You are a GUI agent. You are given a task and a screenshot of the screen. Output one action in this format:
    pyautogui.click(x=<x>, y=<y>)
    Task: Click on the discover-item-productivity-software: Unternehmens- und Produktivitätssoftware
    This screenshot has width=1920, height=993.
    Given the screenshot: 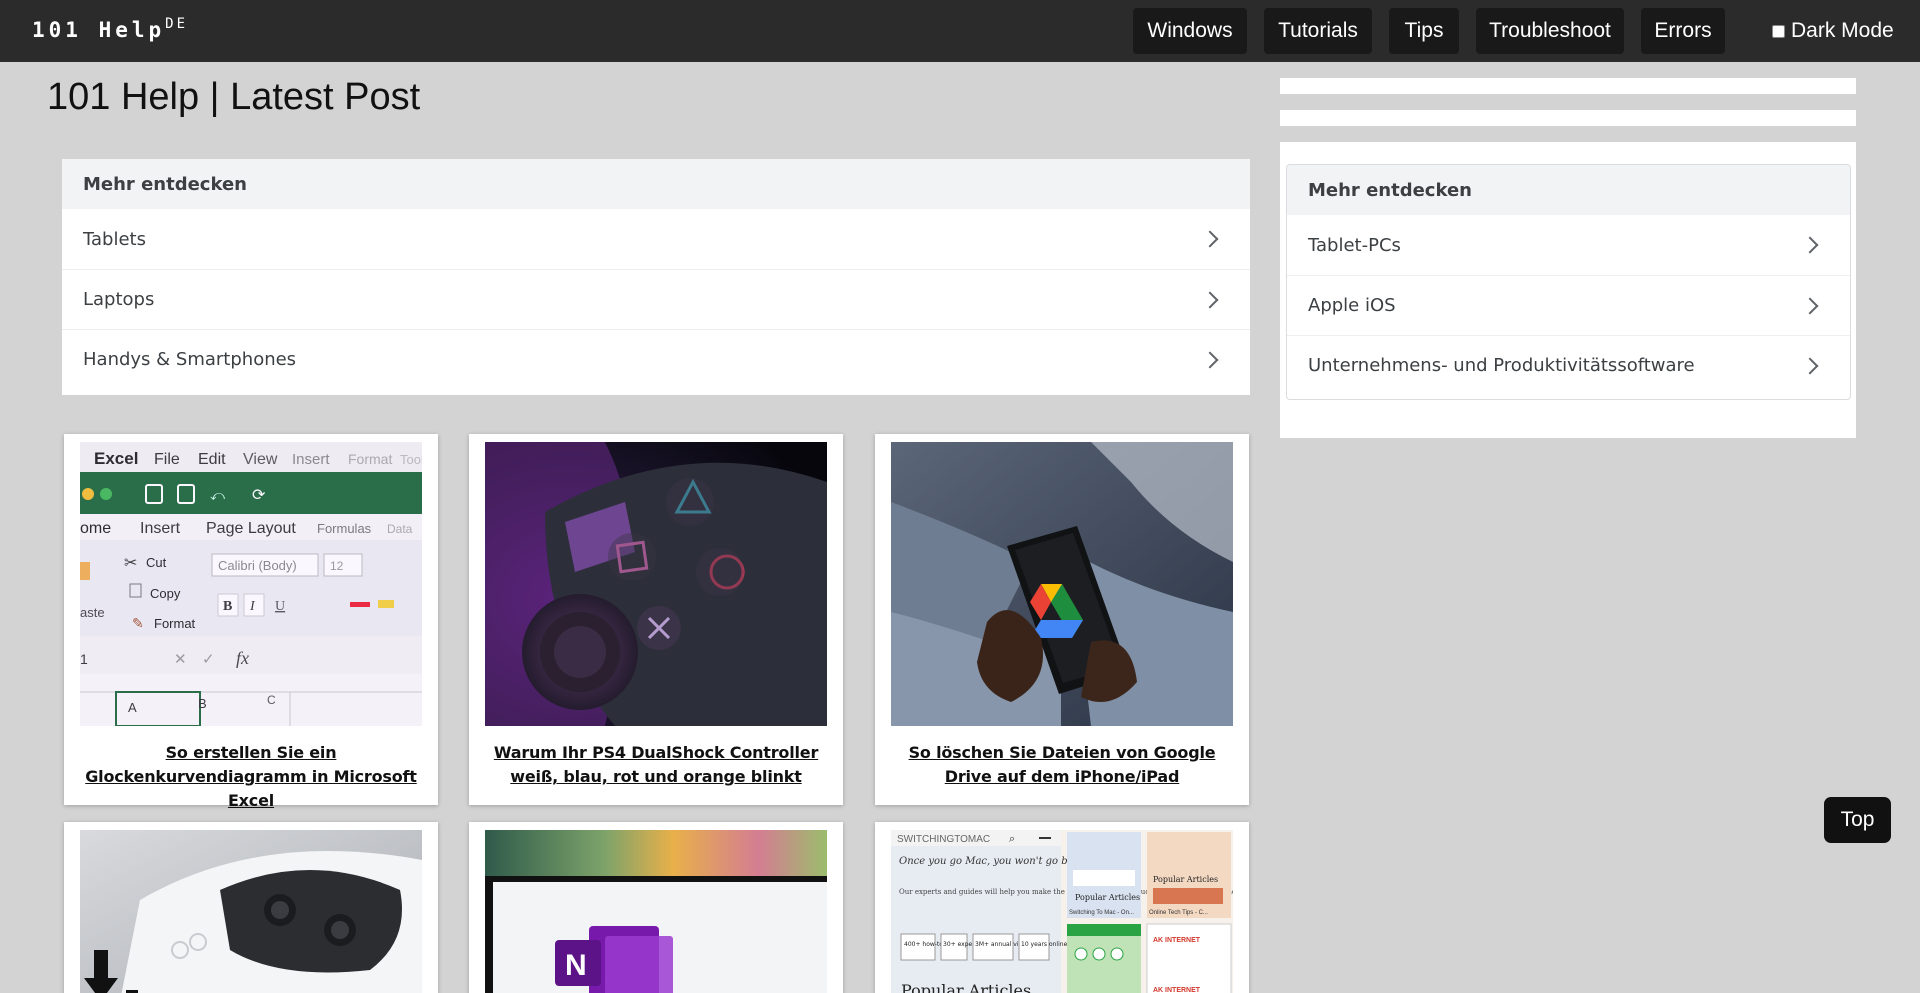 What is the action you would take?
    pyautogui.click(x=1568, y=365)
    